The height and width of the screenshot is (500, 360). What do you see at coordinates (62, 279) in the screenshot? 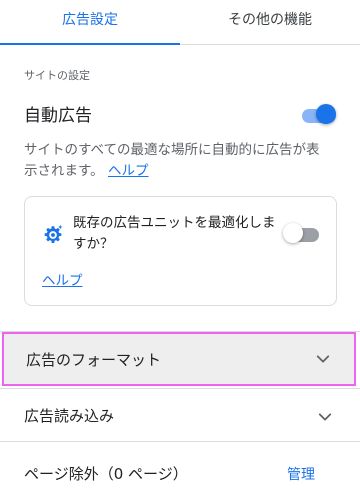
I see `optimize-help-link: ヘルプ` at bounding box center [62, 279].